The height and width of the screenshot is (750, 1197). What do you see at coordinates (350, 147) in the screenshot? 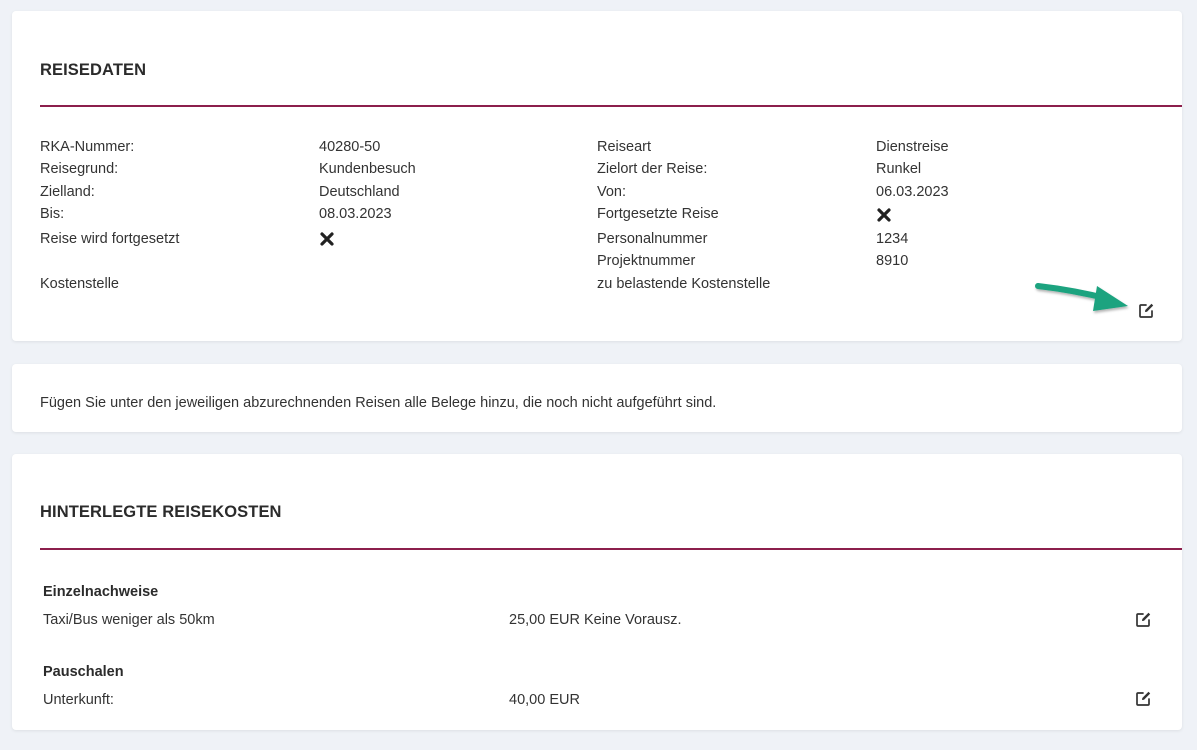
I see `rka-nummer-value: 40280-50` at bounding box center [350, 147].